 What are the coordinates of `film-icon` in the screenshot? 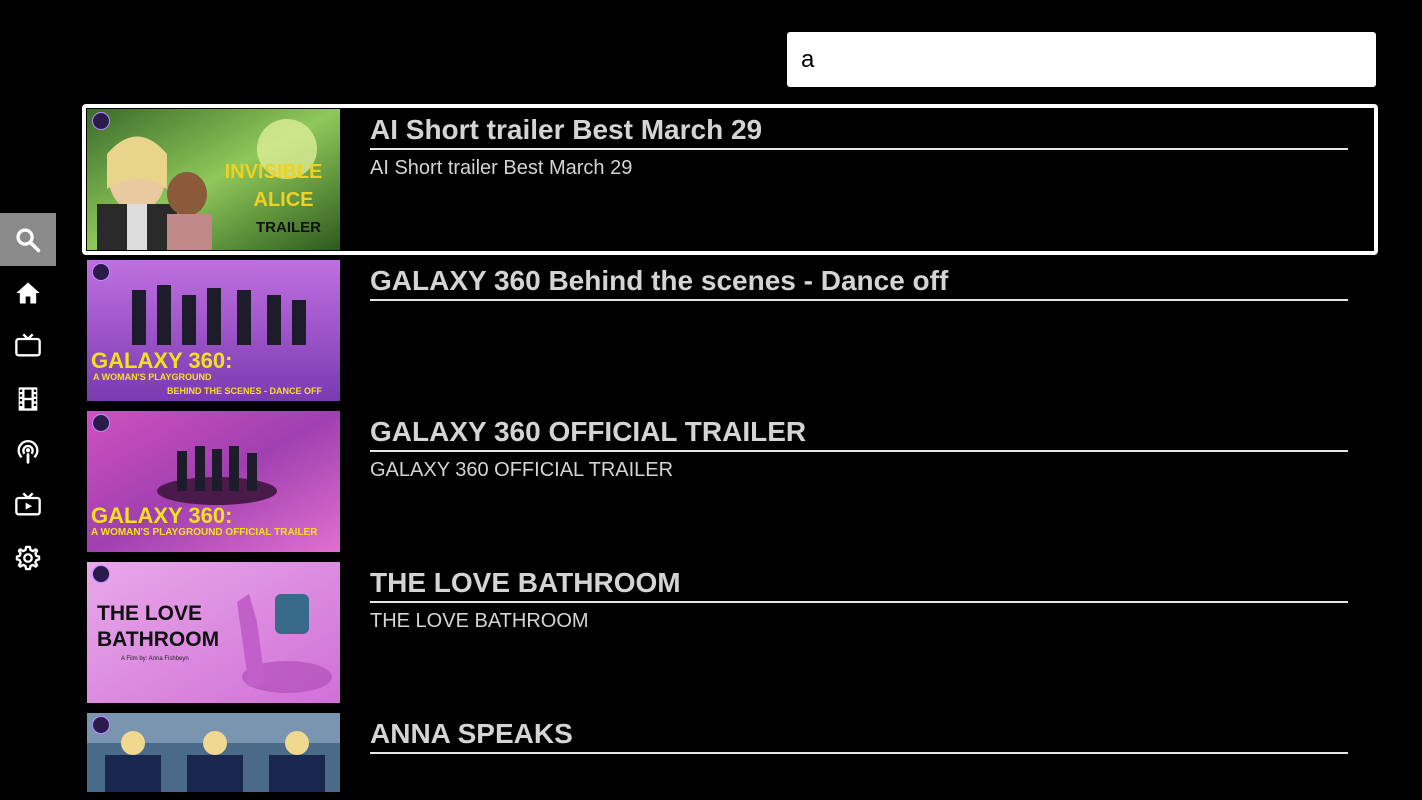 It's located at (28, 398).